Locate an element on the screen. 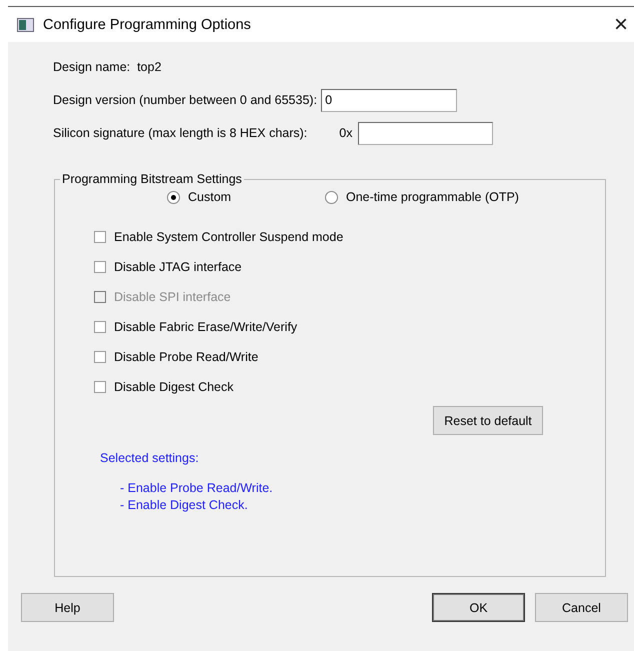 Image resolution: width=634 pixels, height=651 pixels. summary-title: Selected settings: is located at coordinates (149, 458).